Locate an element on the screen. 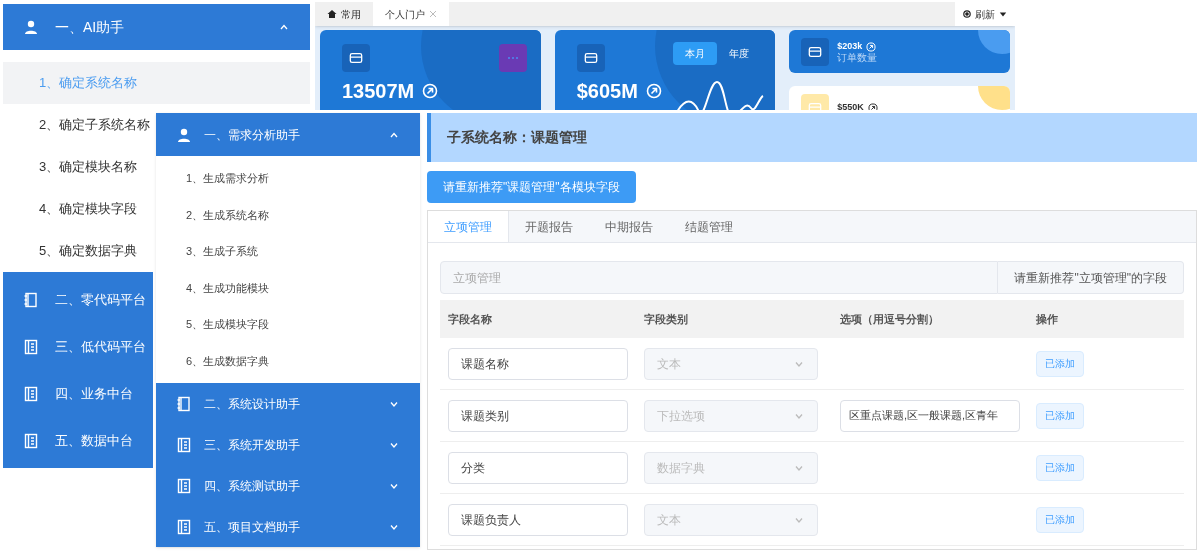 The width and height of the screenshot is (1200, 555). menu-item: 1、确定系统名称 is located at coordinates (156, 83).